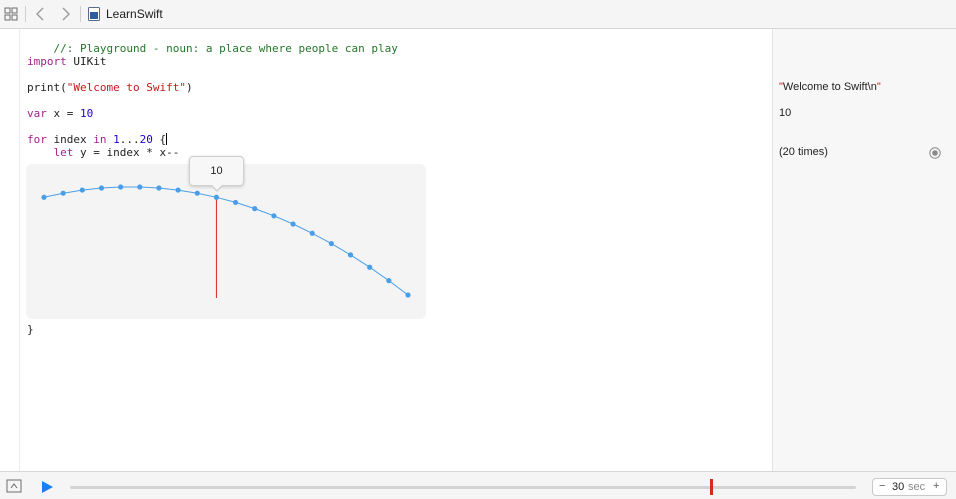 This screenshot has width=956, height=499. I want to click on duration-value: 30, so click(898, 487).